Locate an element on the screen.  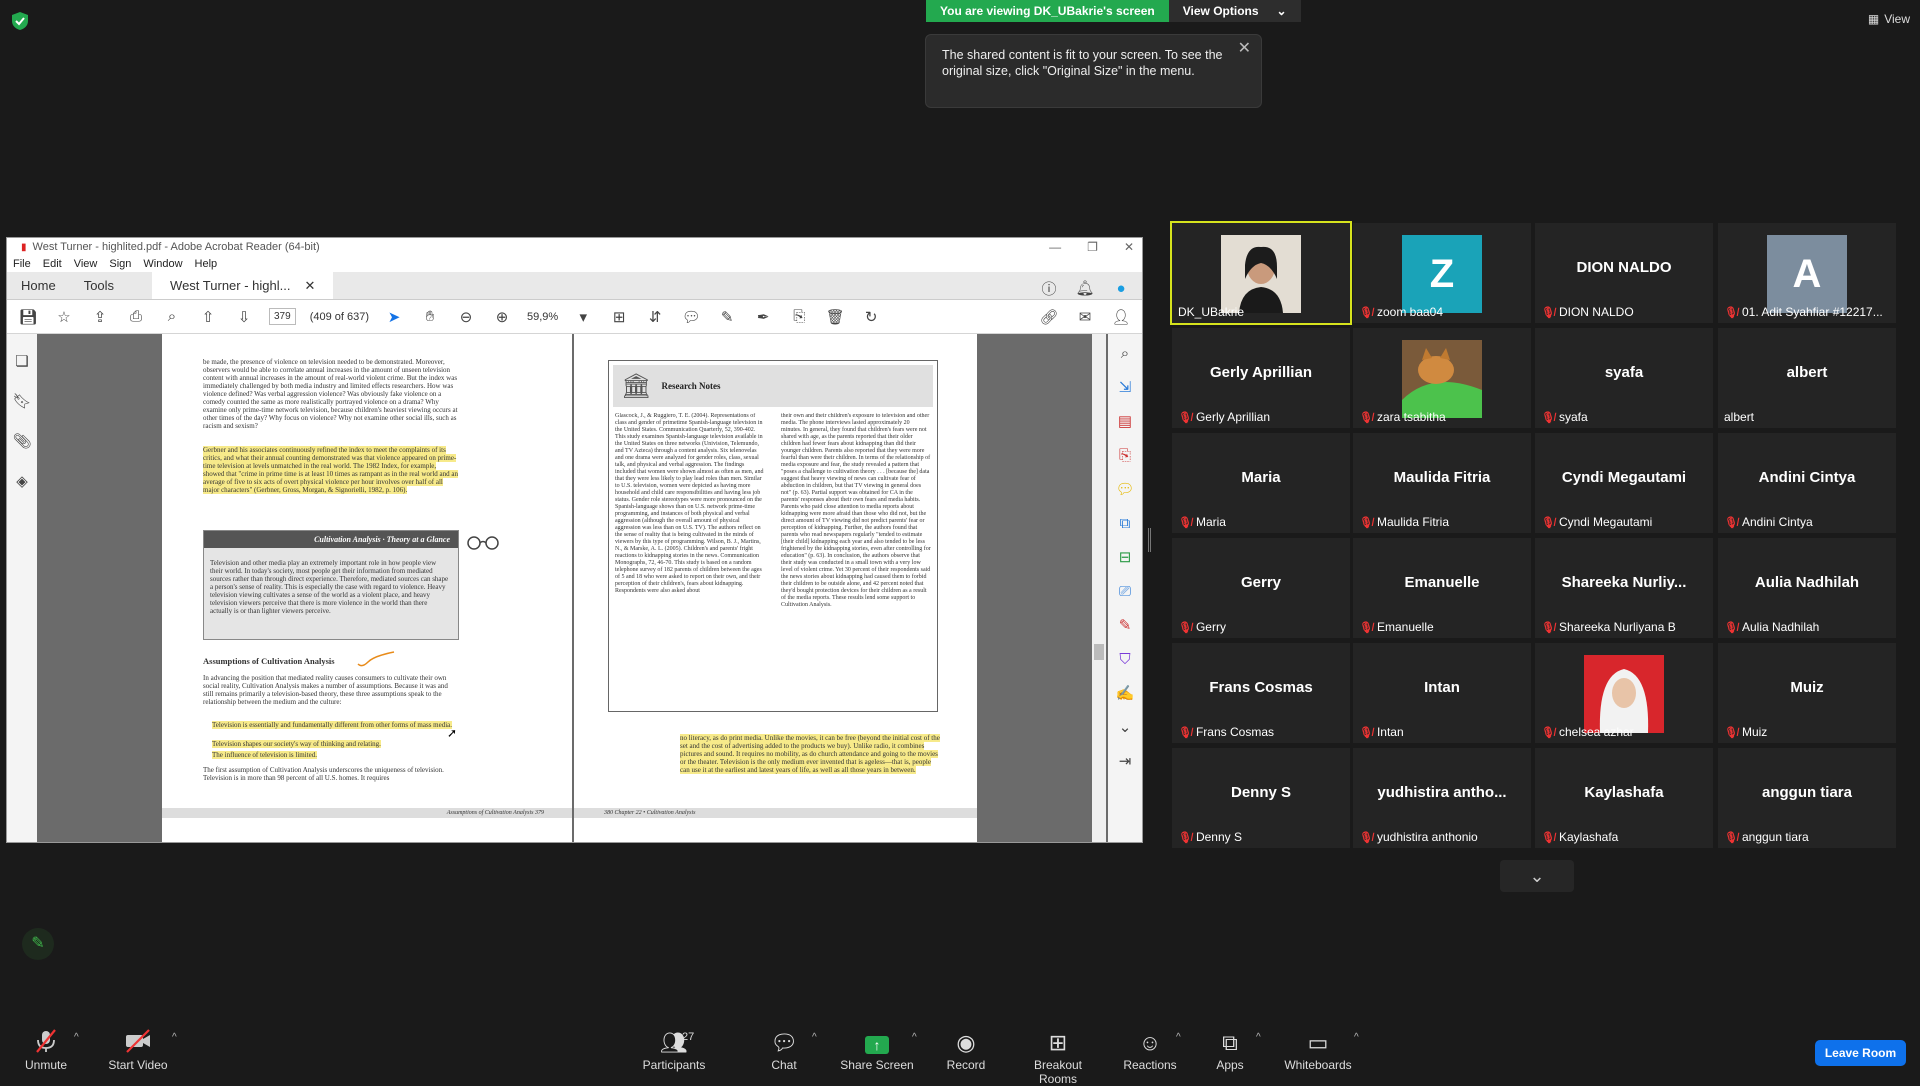
reactions-button: ☺ Reactions ^ is located at coordinates (1151, 1050).